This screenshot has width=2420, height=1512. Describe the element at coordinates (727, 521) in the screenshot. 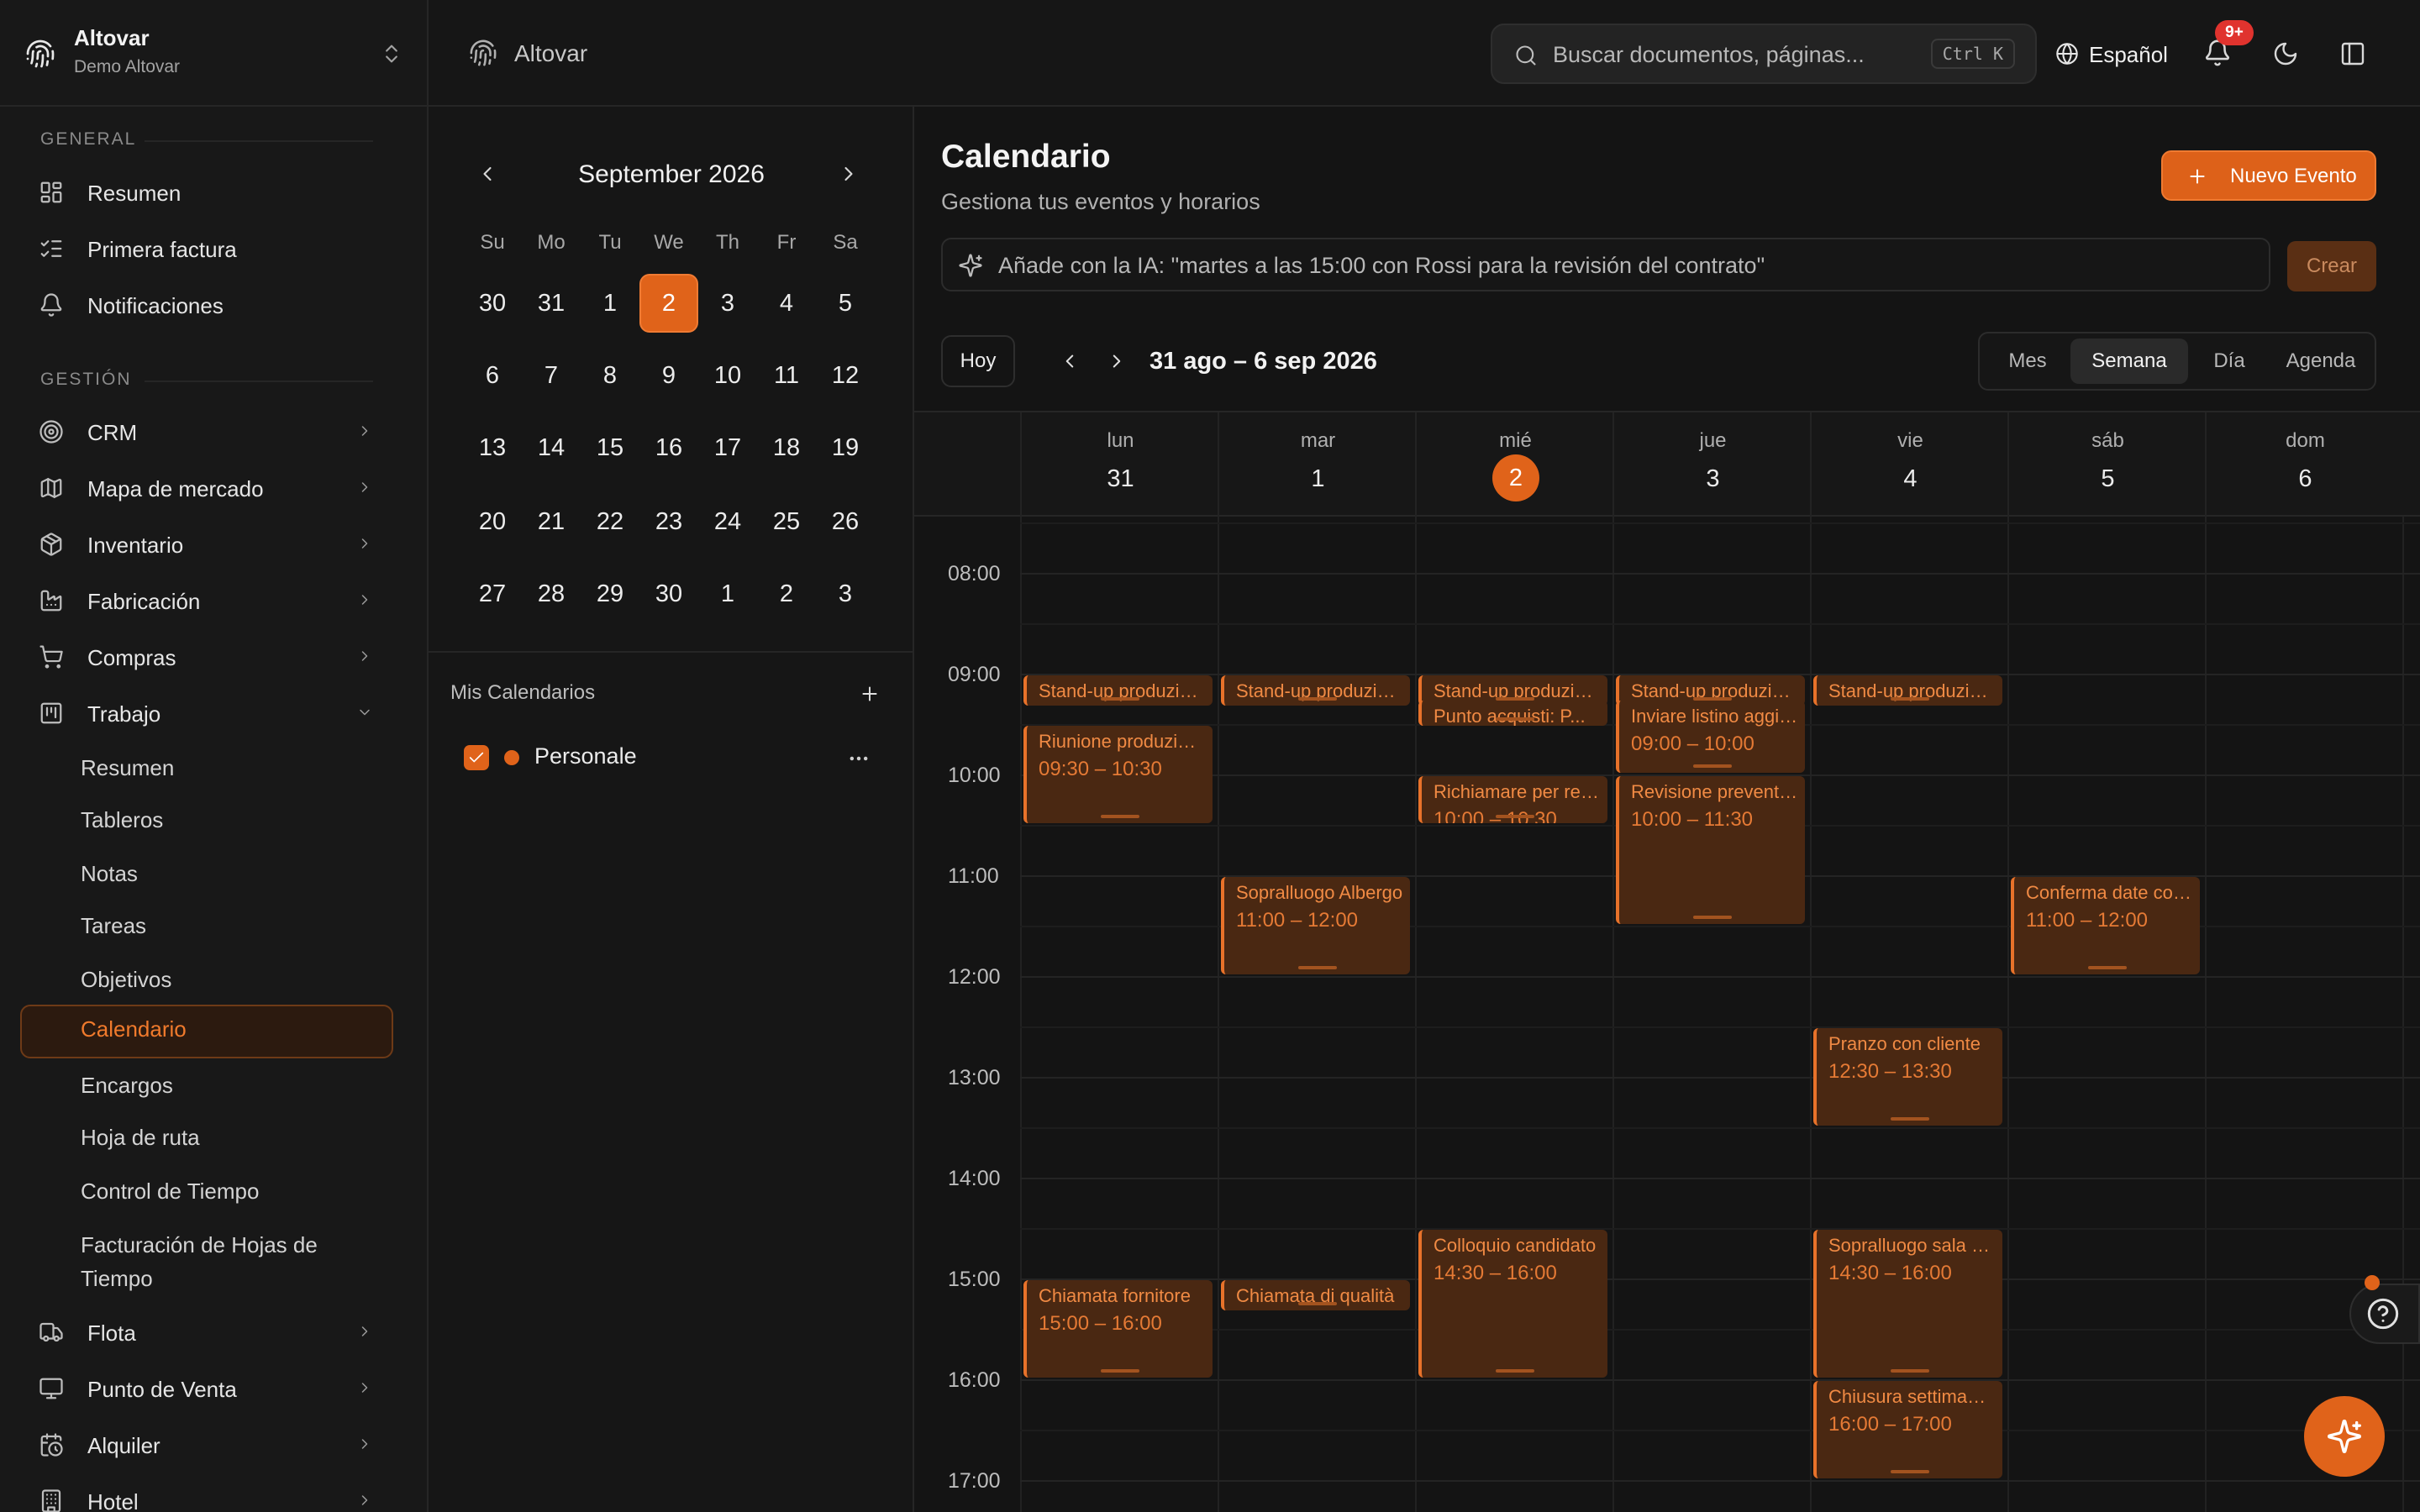

I see `mini-calendar-day: 24` at that location.